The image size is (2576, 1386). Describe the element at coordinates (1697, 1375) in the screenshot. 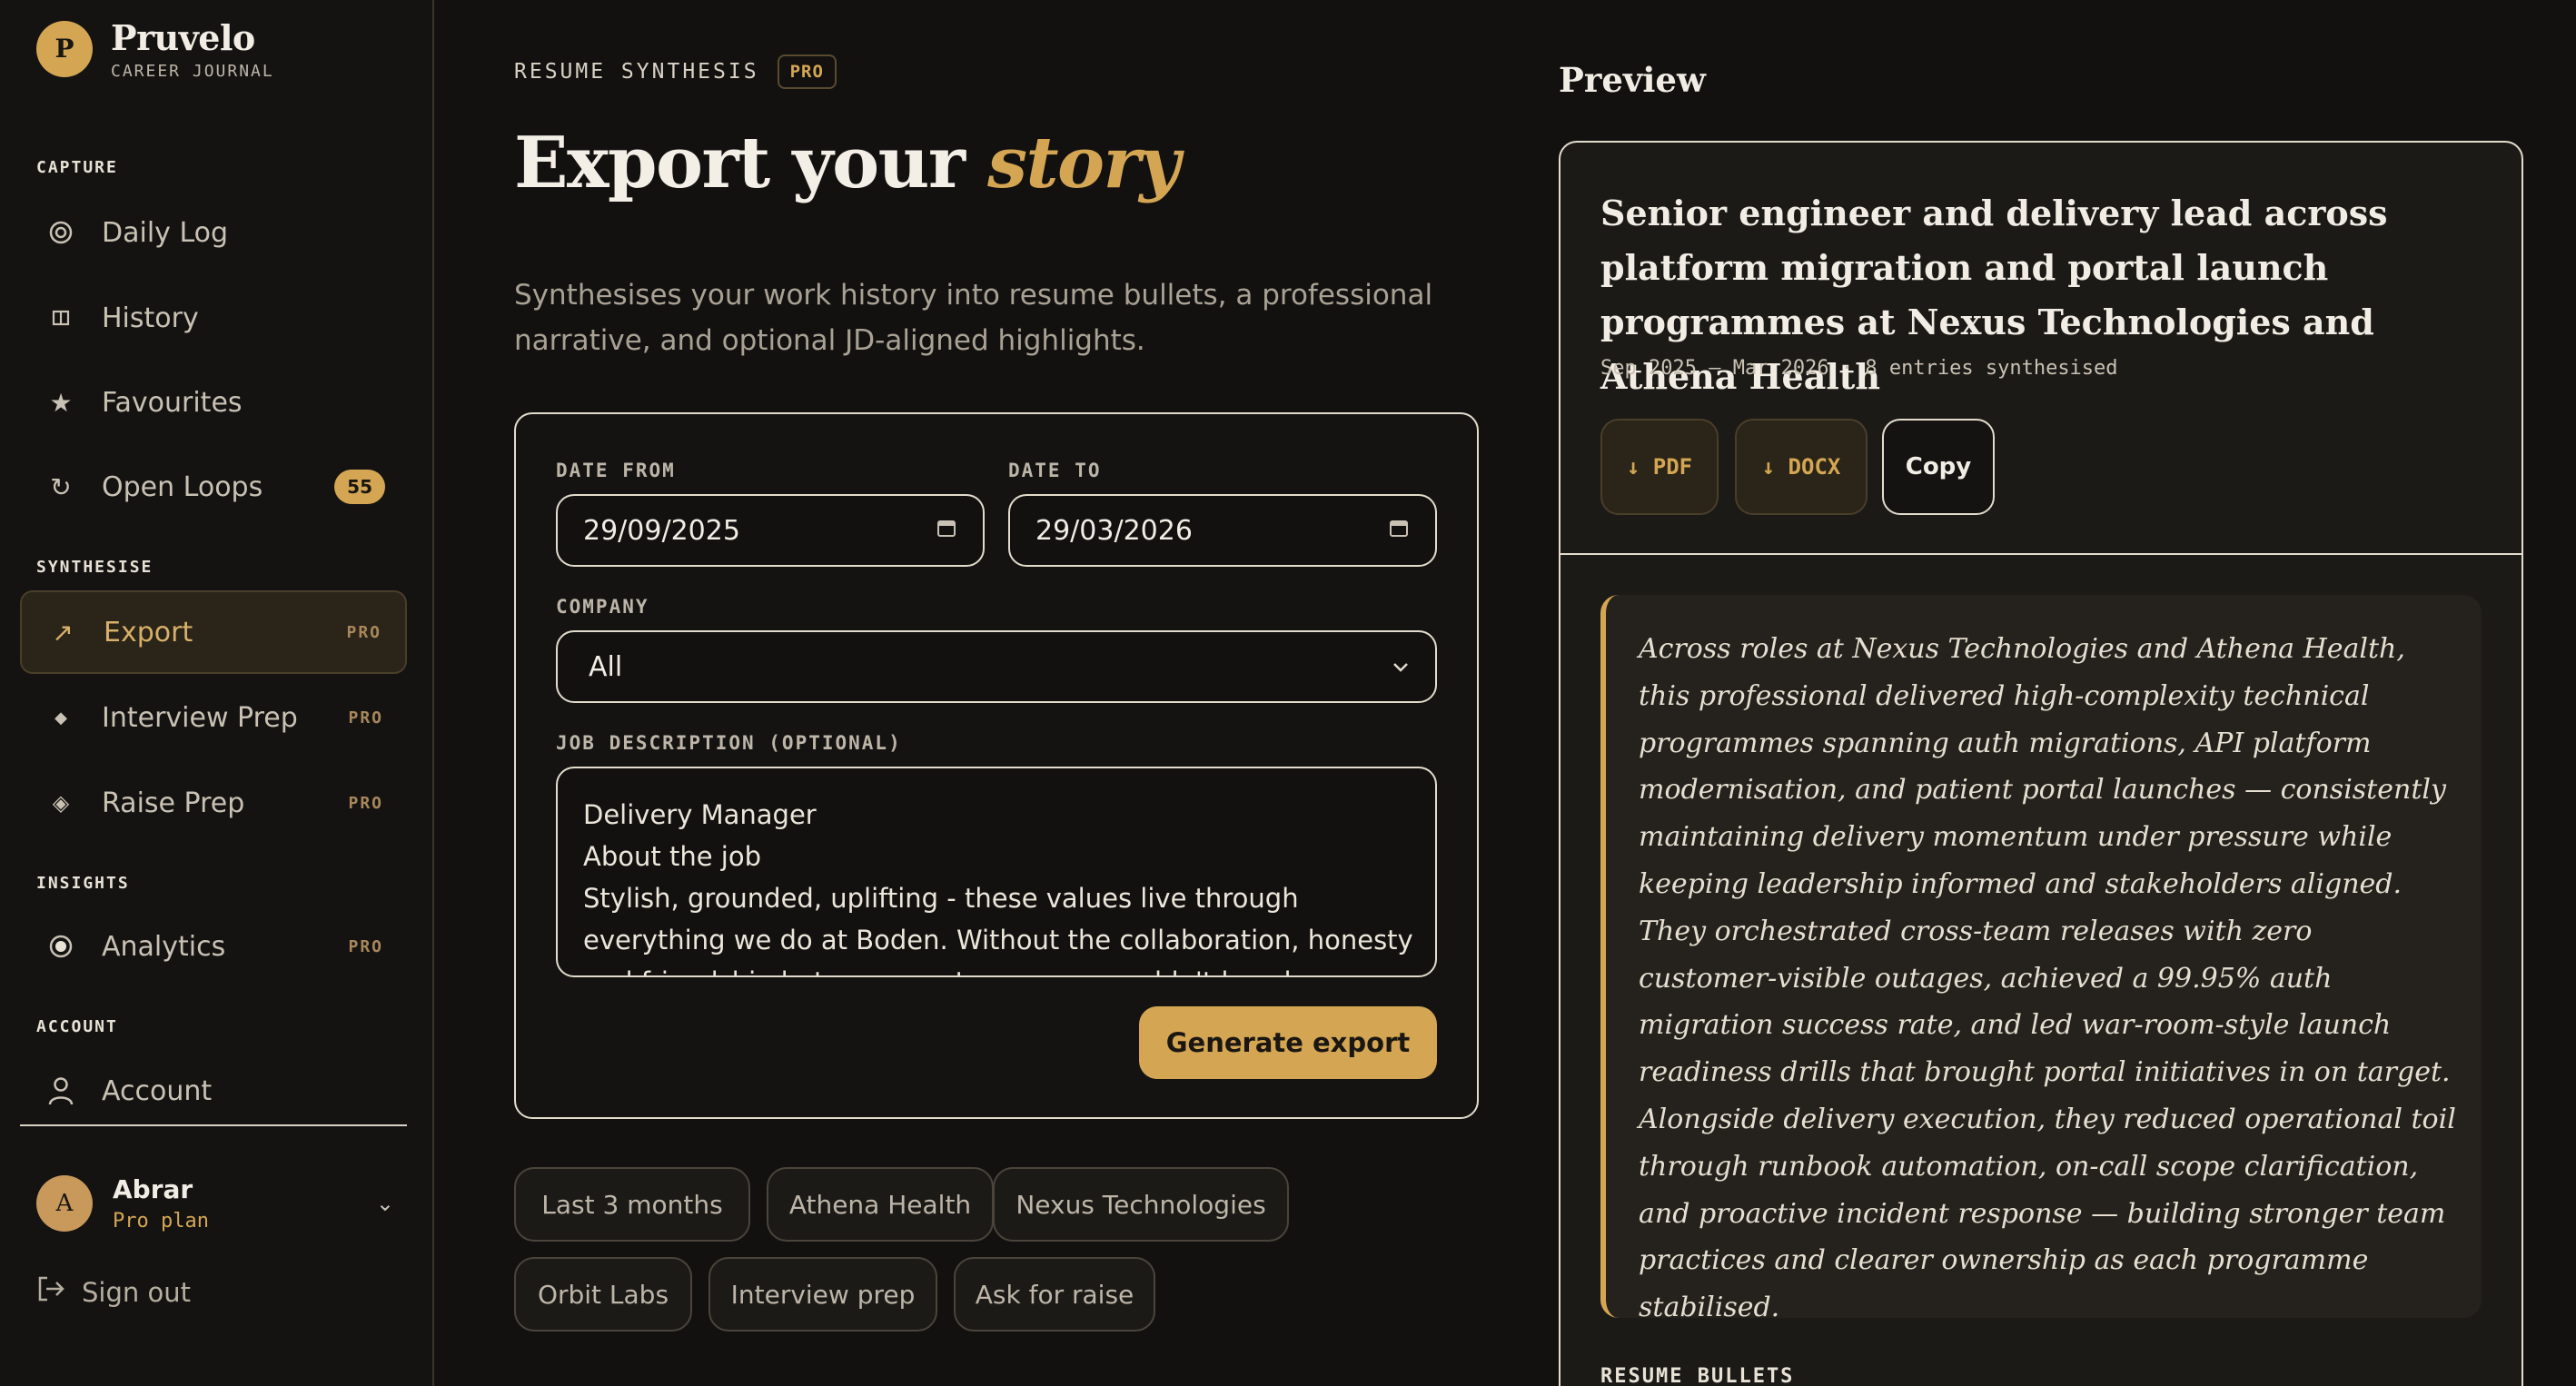

I see `resume-bullets-label: RESUME BULLETS` at that location.